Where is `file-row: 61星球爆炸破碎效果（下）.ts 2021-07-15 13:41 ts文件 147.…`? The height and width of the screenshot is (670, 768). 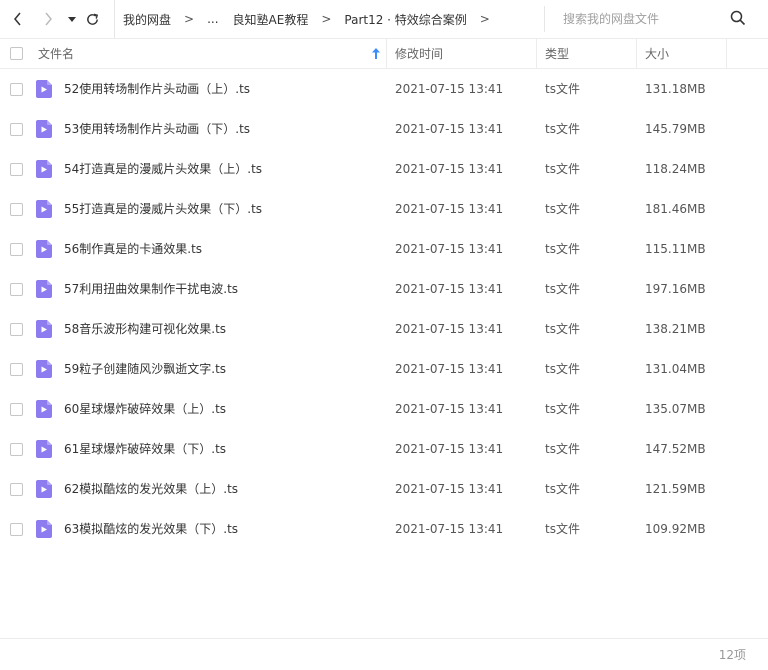 file-row: 61星球爆炸破碎效果（下）.ts 2021-07-15 13:41 ts文件 147.… is located at coordinates (384, 449).